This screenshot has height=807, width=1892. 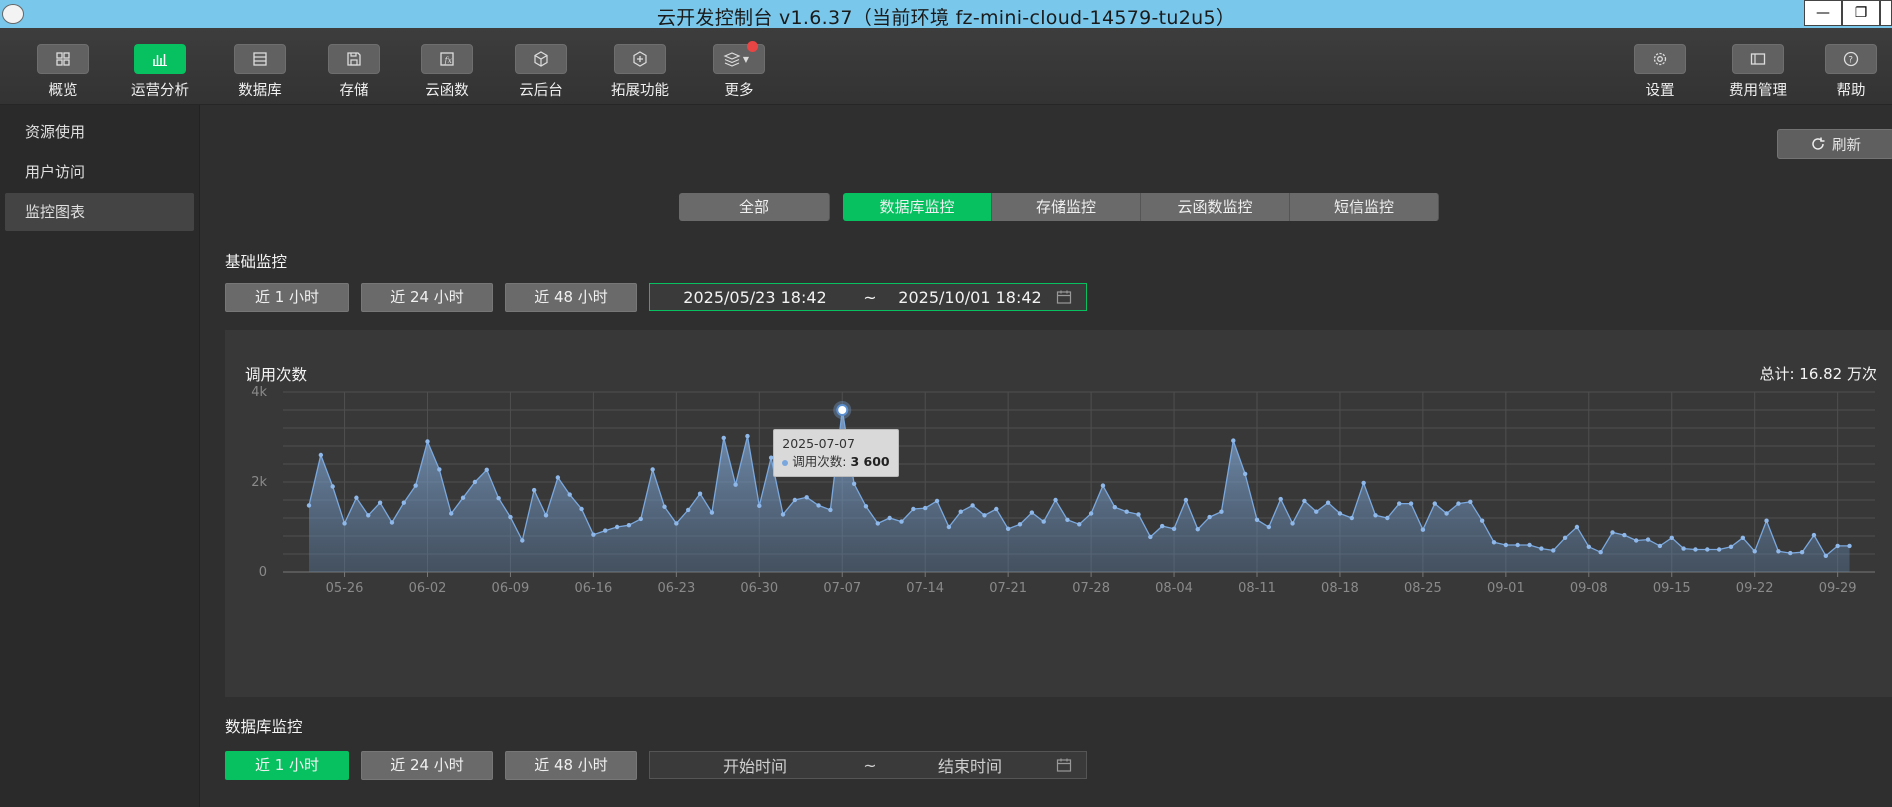 What do you see at coordinates (571, 765) in the screenshot?
I see `db-range-48h-button: 近 48 小时` at bounding box center [571, 765].